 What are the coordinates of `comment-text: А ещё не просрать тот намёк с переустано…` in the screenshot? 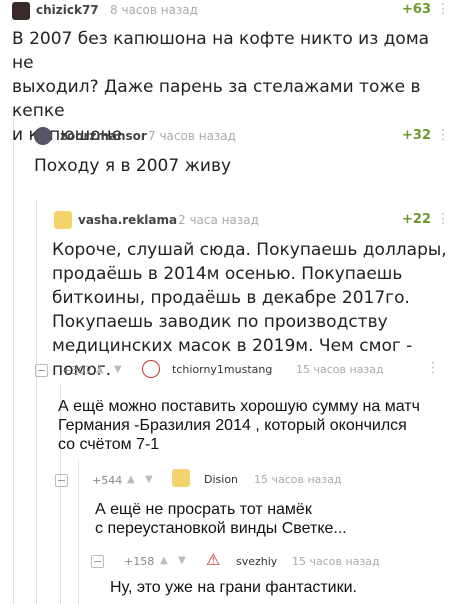 It's located at (221, 519).